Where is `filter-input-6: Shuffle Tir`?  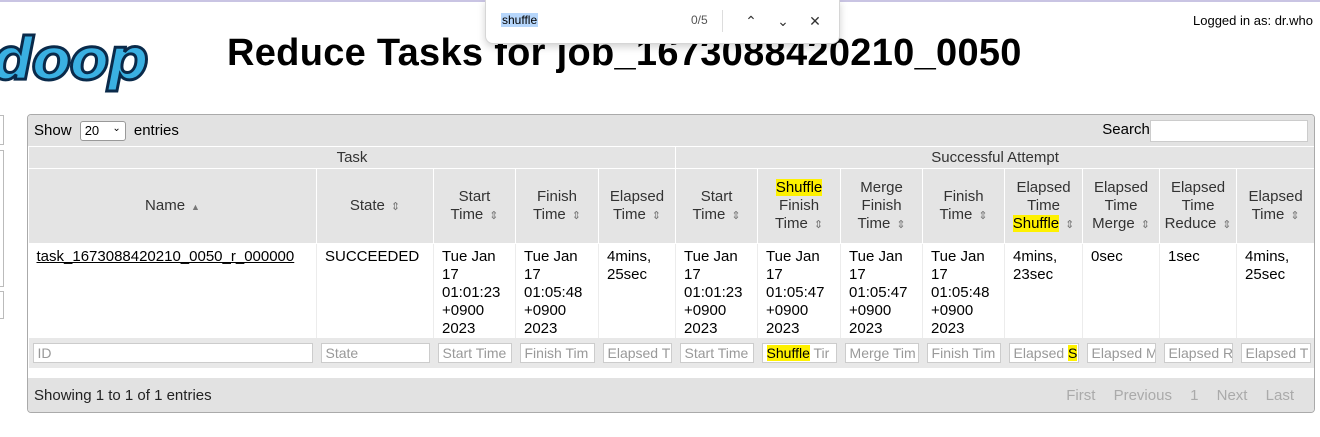 filter-input-6: Shuffle Tir is located at coordinates (799, 353).